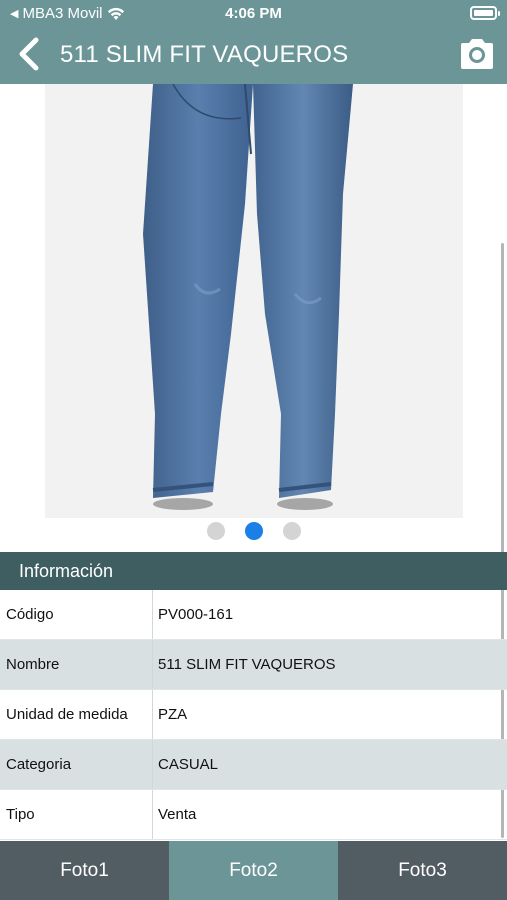 The width and height of the screenshot is (507, 900). I want to click on info-row: Unidad de medida PZA, so click(253, 715).